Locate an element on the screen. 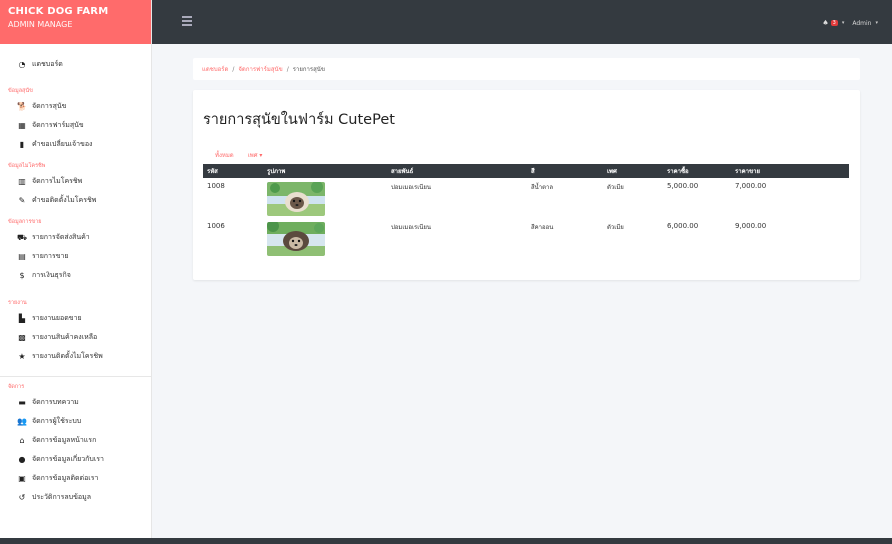  cell-buy-price: 5,000.00 is located at coordinates (683, 186).